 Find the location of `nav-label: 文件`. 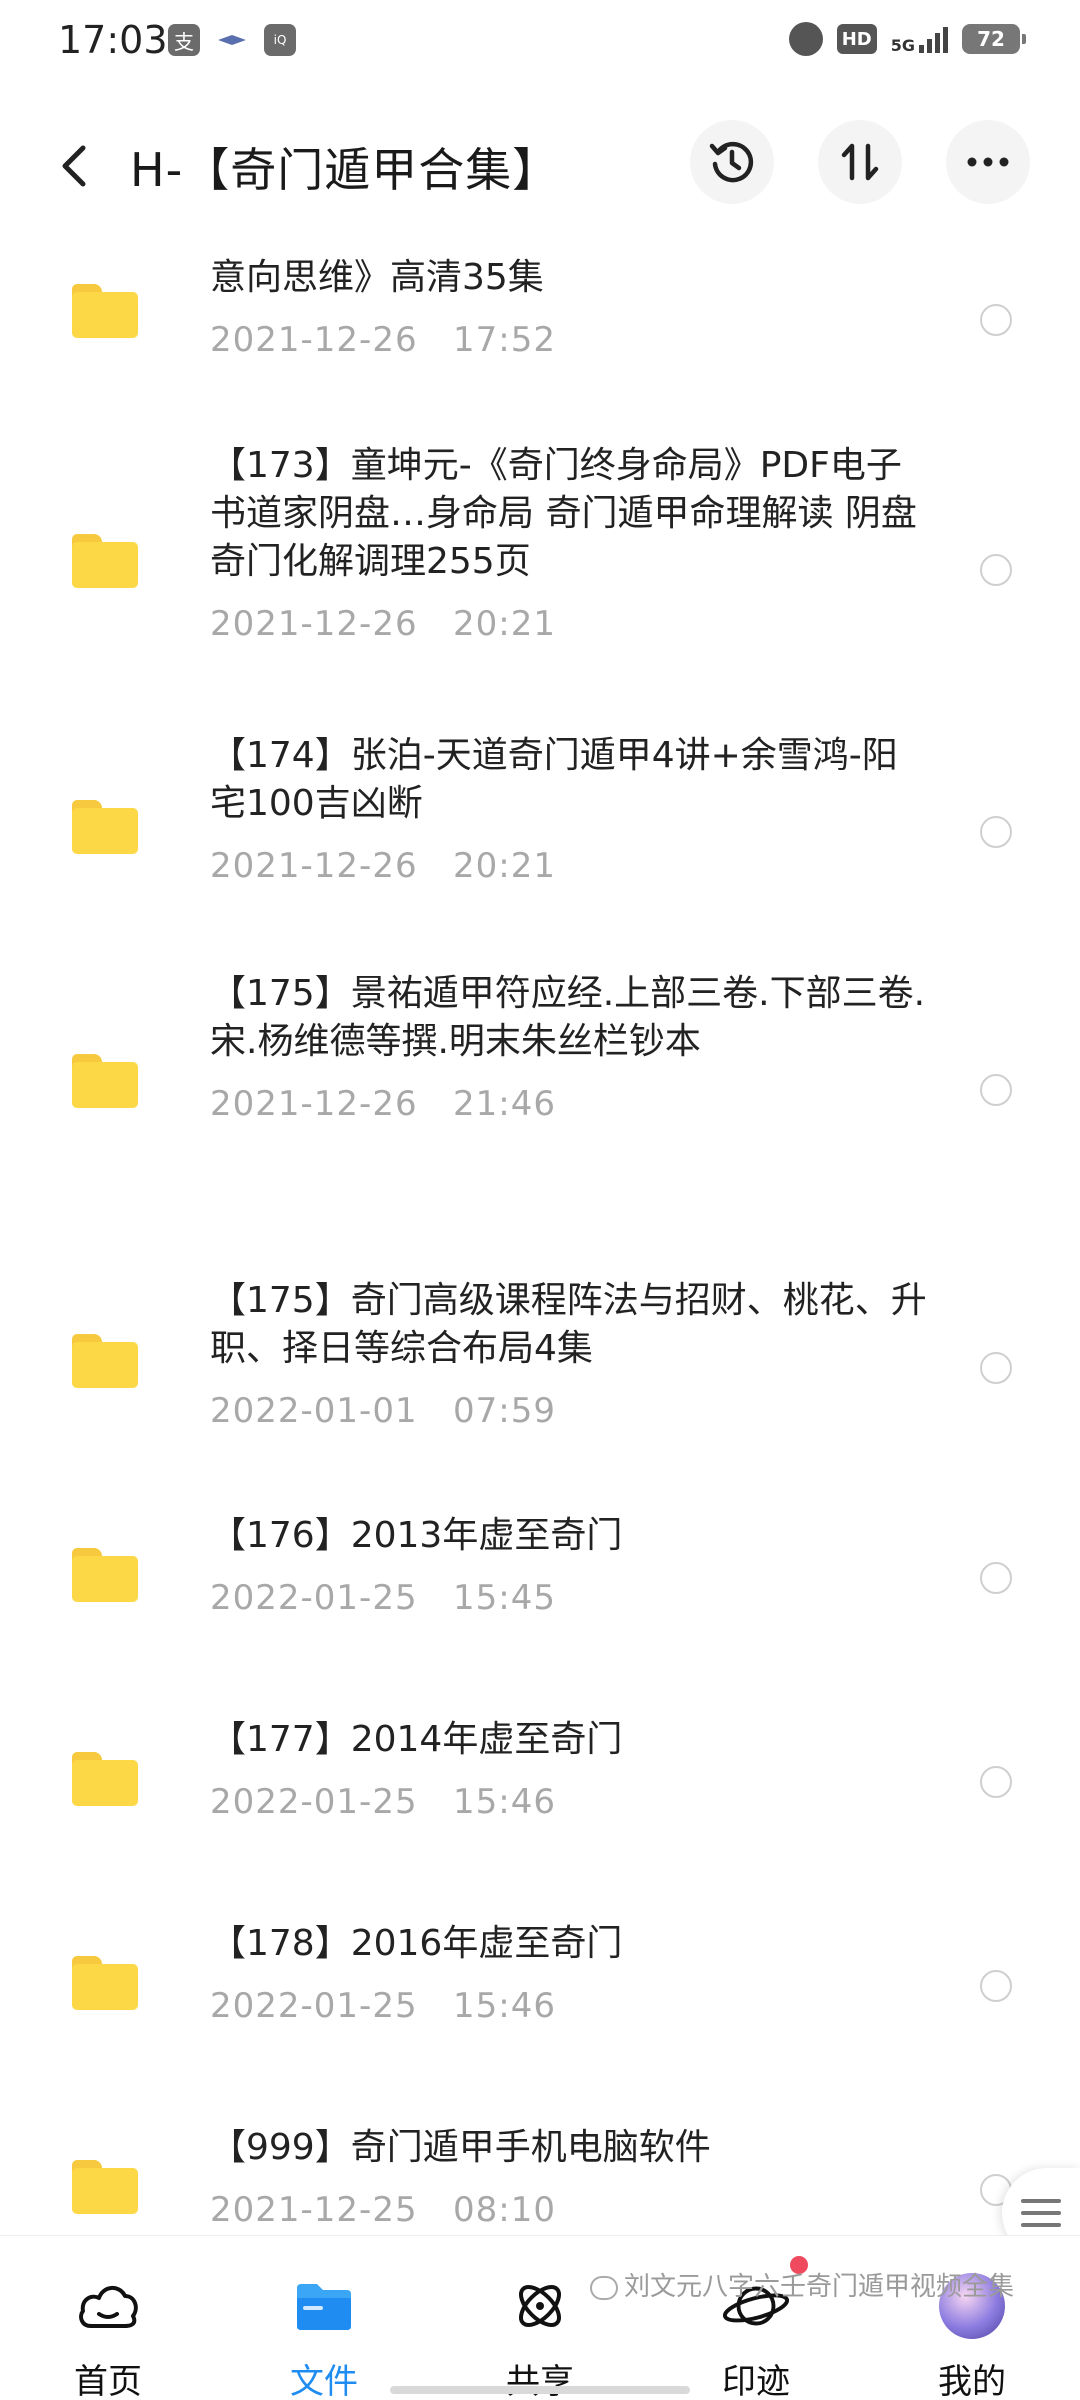

nav-label: 文件 is located at coordinates (324, 2381).